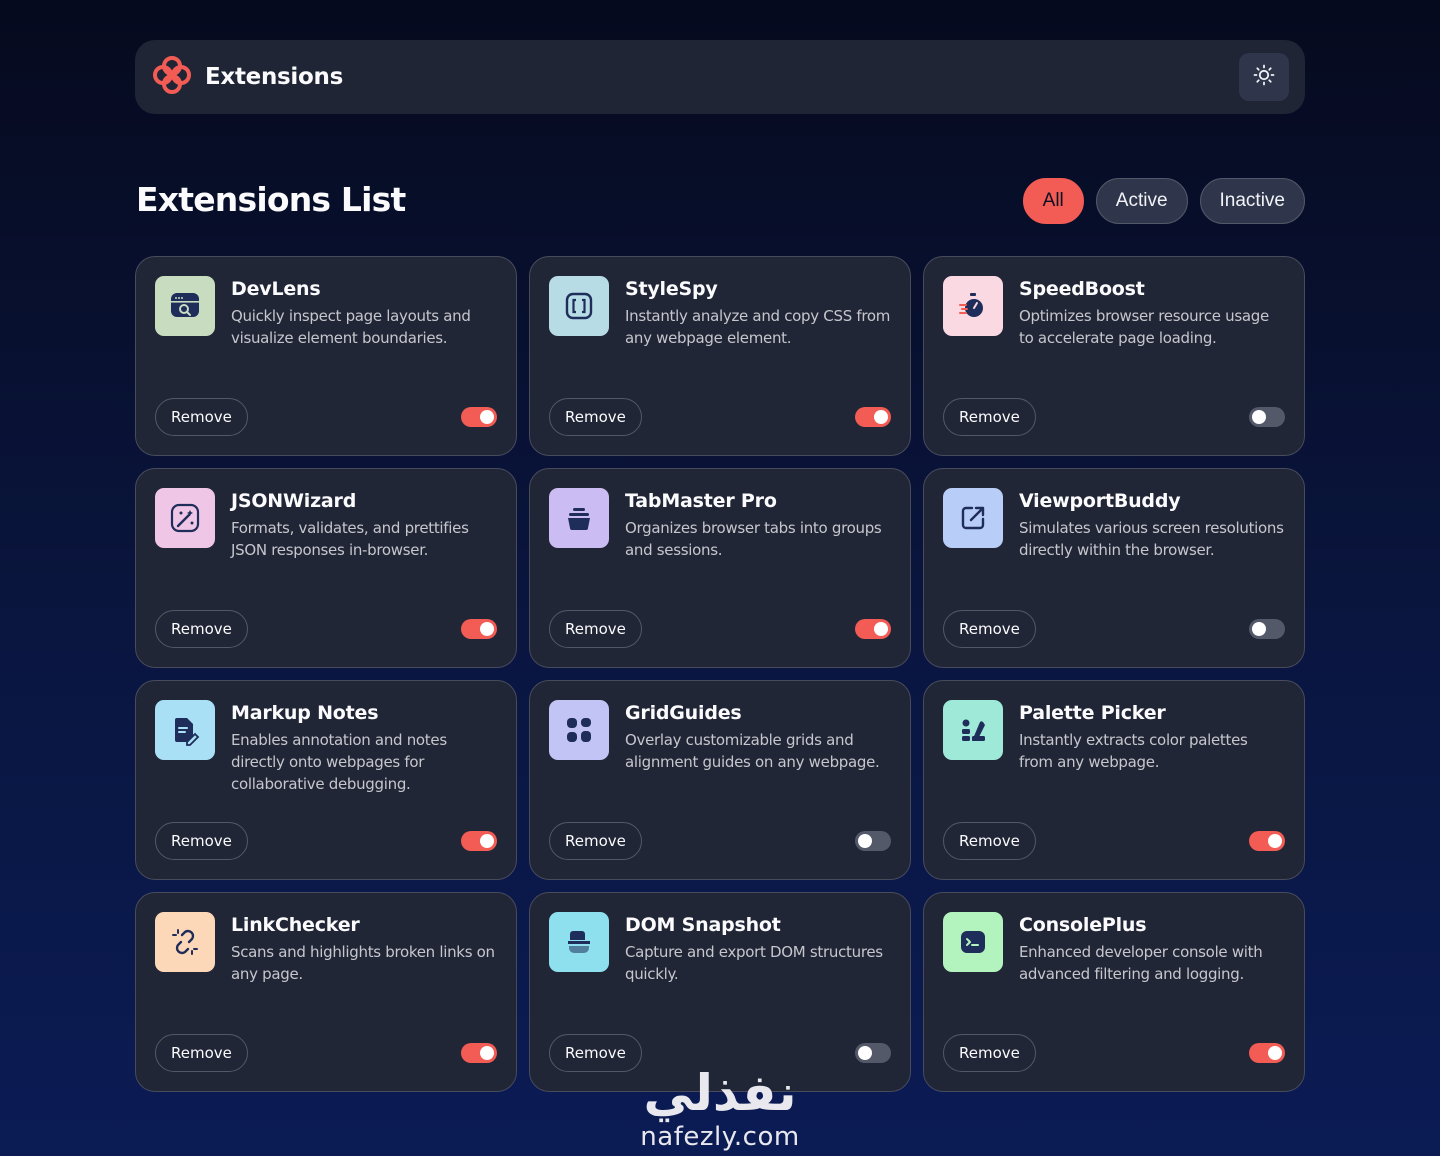 The image size is (1440, 1156). Describe the element at coordinates (1092, 713) in the screenshot. I see `extension-name: Palette Picker` at that location.